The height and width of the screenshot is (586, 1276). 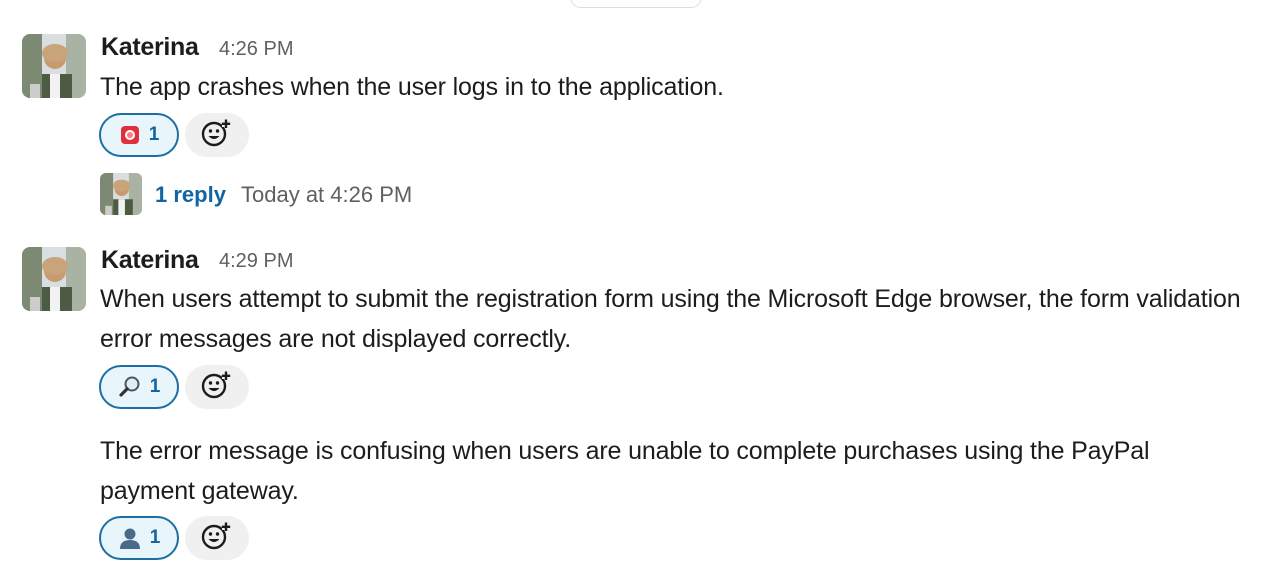 I want to click on thread-reply-count-link: 1 reply, so click(x=190, y=195).